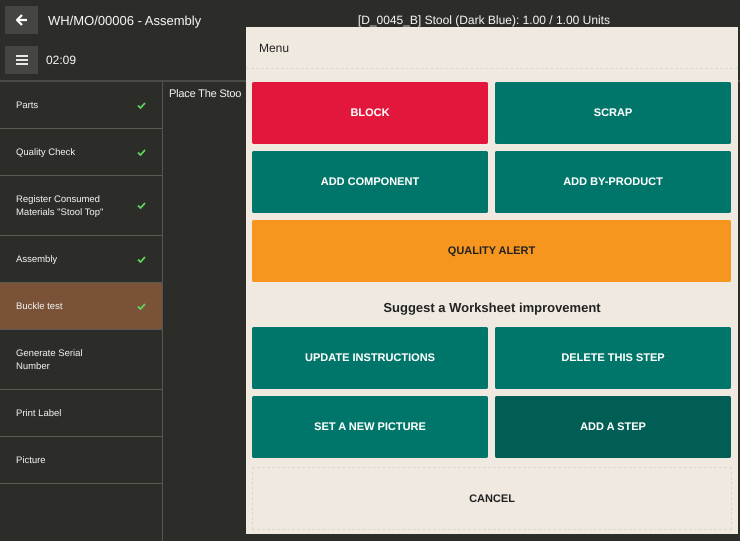 The image size is (740, 541). What do you see at coordinates (39, 413) in the screenshot?
I see `step-label: Print Label` at bounding box center [39, 413].